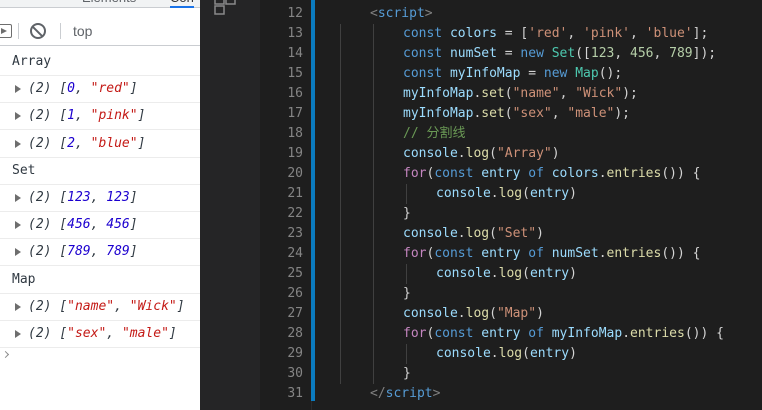 This screenshot has height=410, width=762. Describe the element at coordinates (295, 53) in the screenshot. I see `line-number: 14` at that location.